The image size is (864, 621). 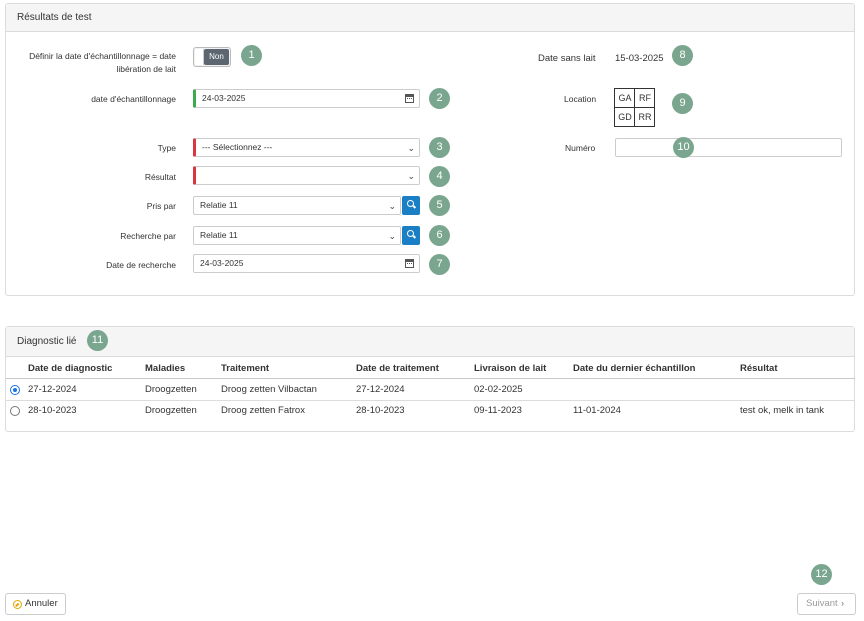 I want to click on number-input, so click(x=728, y=147).